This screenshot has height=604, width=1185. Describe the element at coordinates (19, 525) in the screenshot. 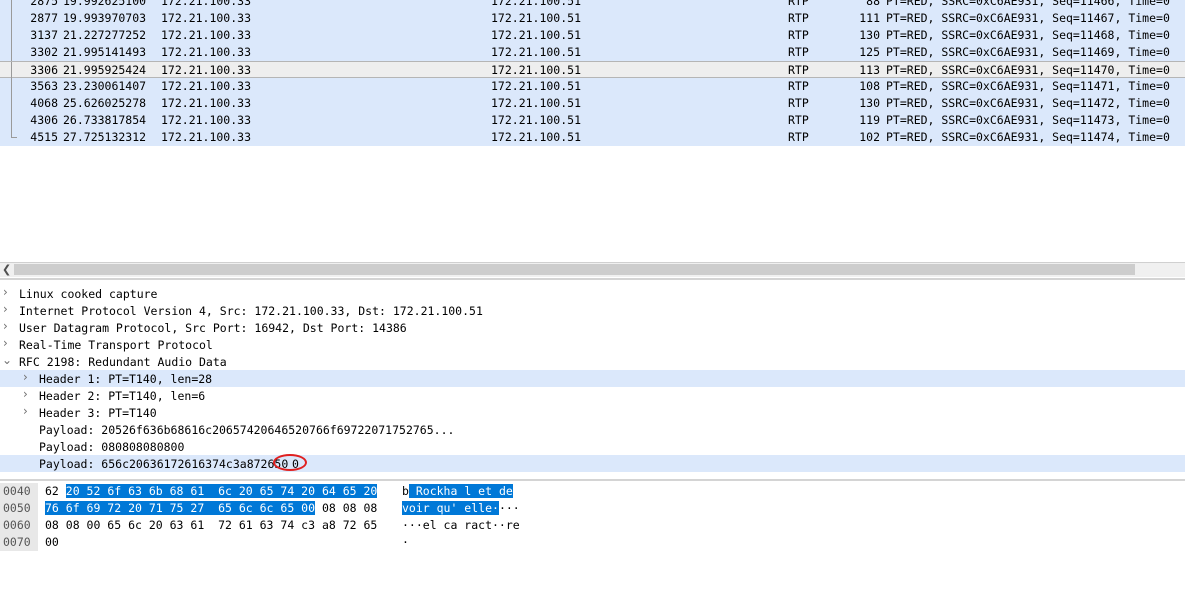

I see `bytes-offset: 0060` at that location.